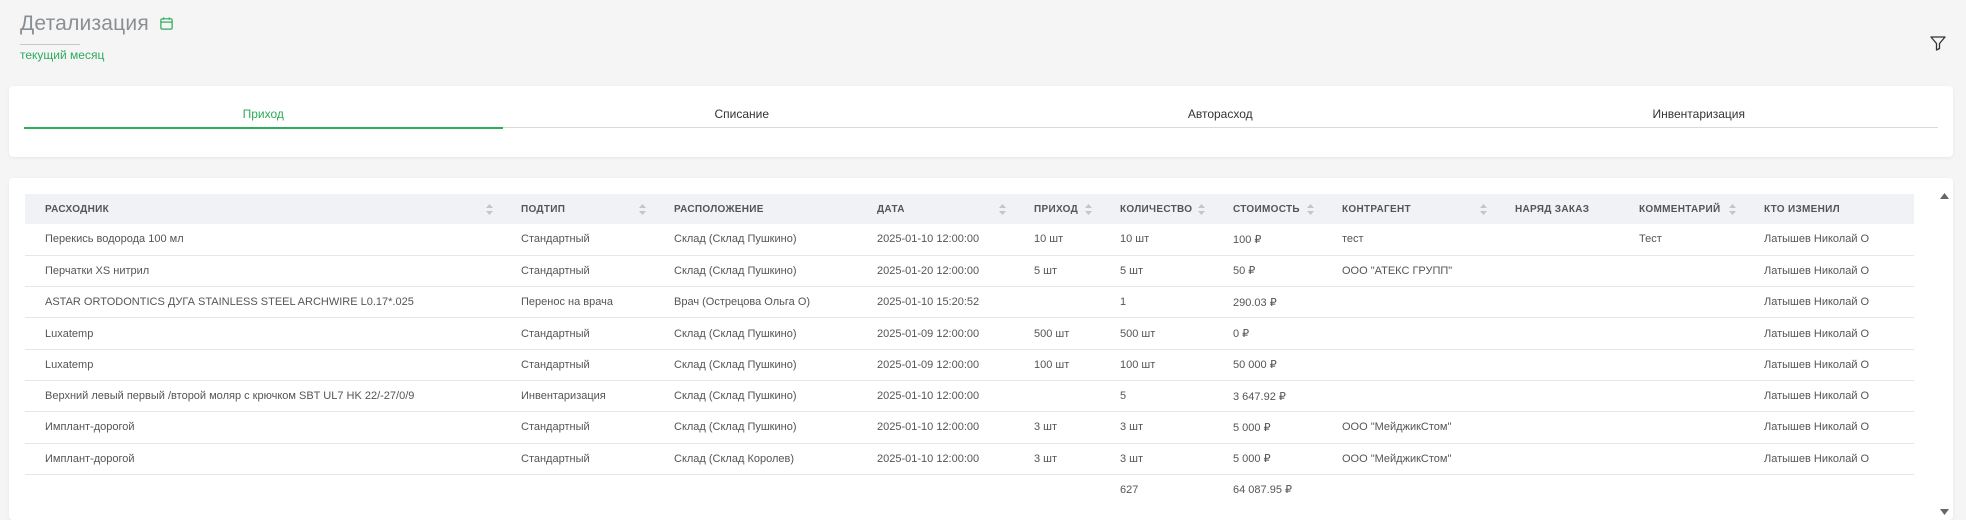  I want to click on scroll-up-icon, so click(1944, 195).